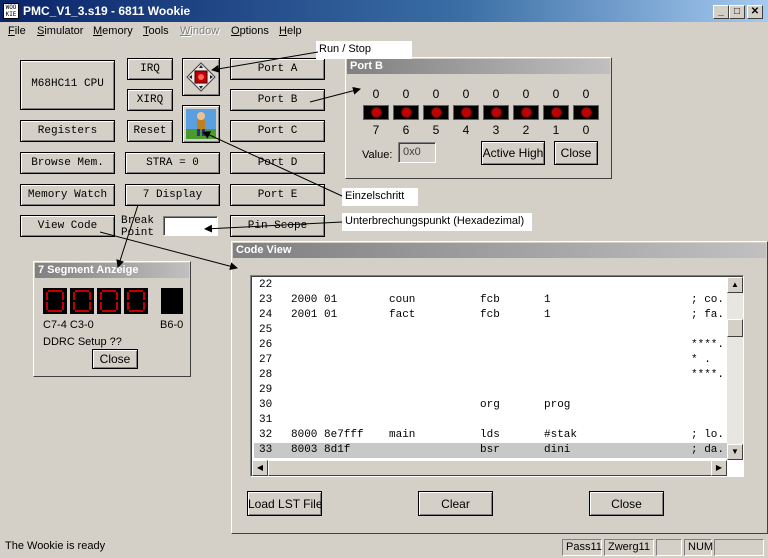  I want to click on seven-segment-b-display, so click(172, 301).